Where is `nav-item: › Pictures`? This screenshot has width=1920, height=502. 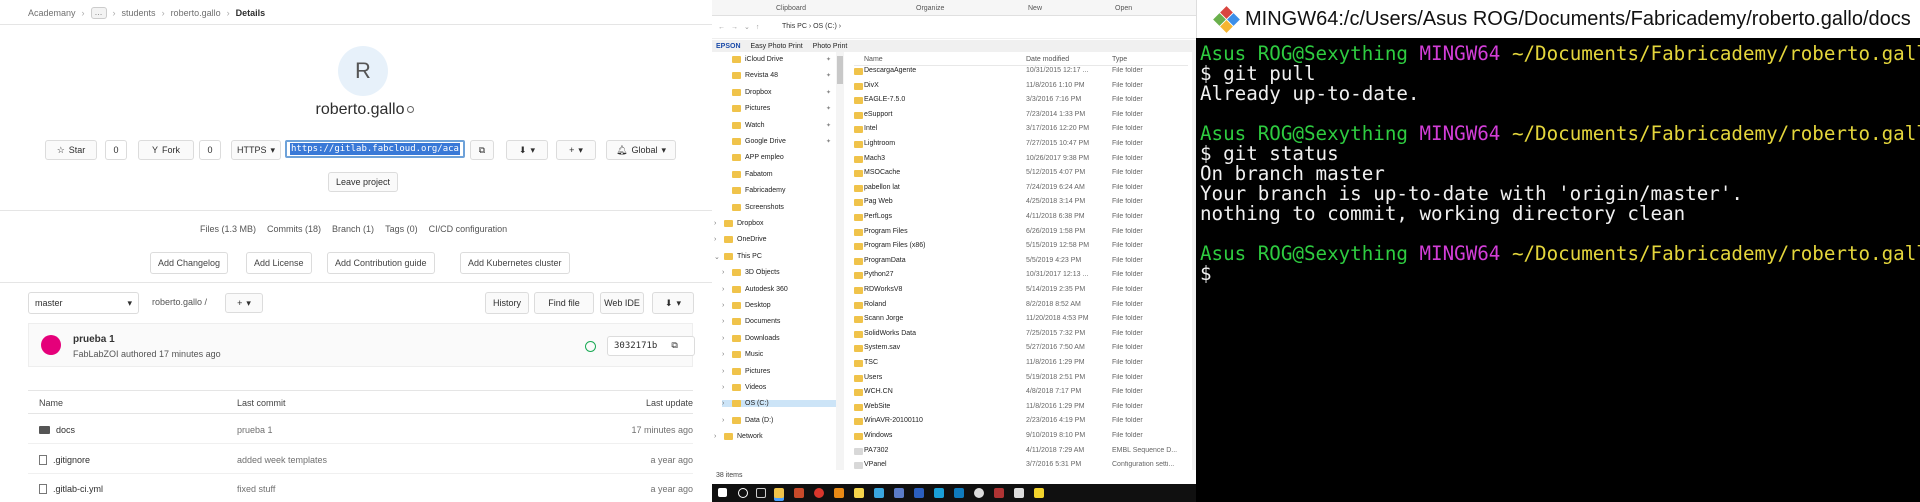 nav-item: › Pictures is located at coordinates (746, 371).